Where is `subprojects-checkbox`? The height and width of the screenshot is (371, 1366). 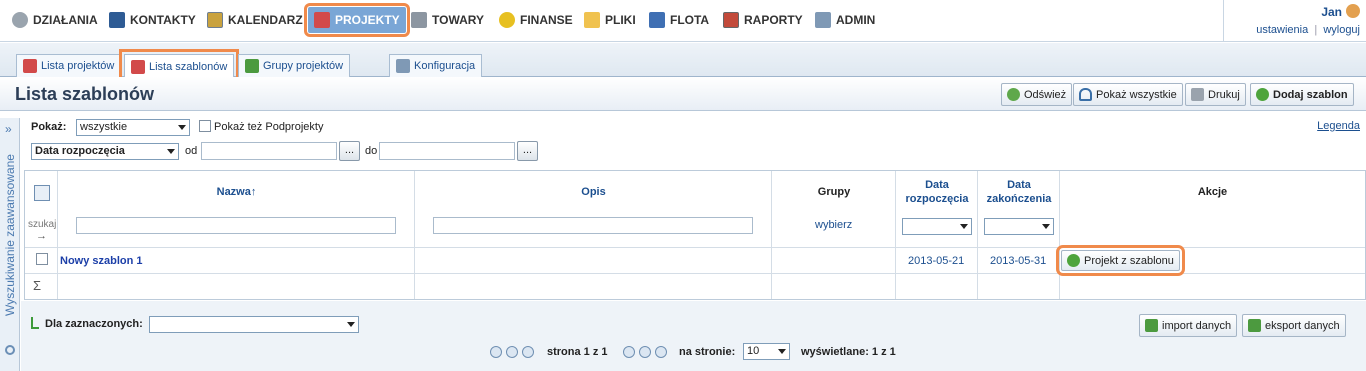 subprojects-checkbox is located at coordinates (205, 126).